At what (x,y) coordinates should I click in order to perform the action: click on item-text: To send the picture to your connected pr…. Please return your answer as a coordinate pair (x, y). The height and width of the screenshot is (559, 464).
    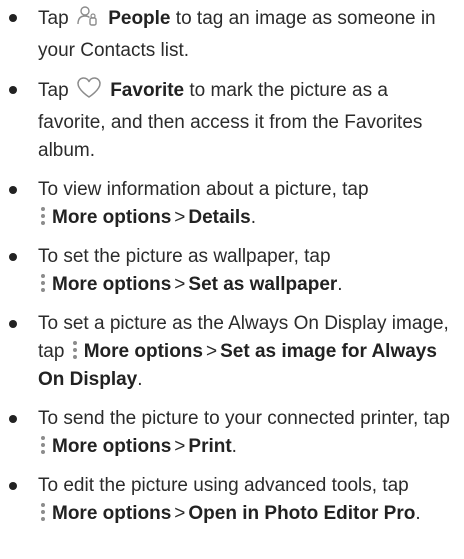
    Looking at the image, I should click on (244, 418).